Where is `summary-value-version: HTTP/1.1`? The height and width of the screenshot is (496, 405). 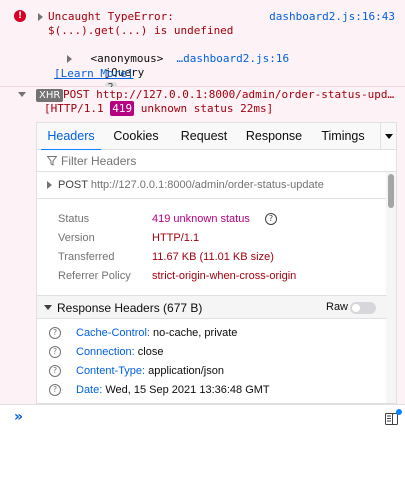 summary-value-version: HTTP/1.1 is located at coordinates (176, 238).